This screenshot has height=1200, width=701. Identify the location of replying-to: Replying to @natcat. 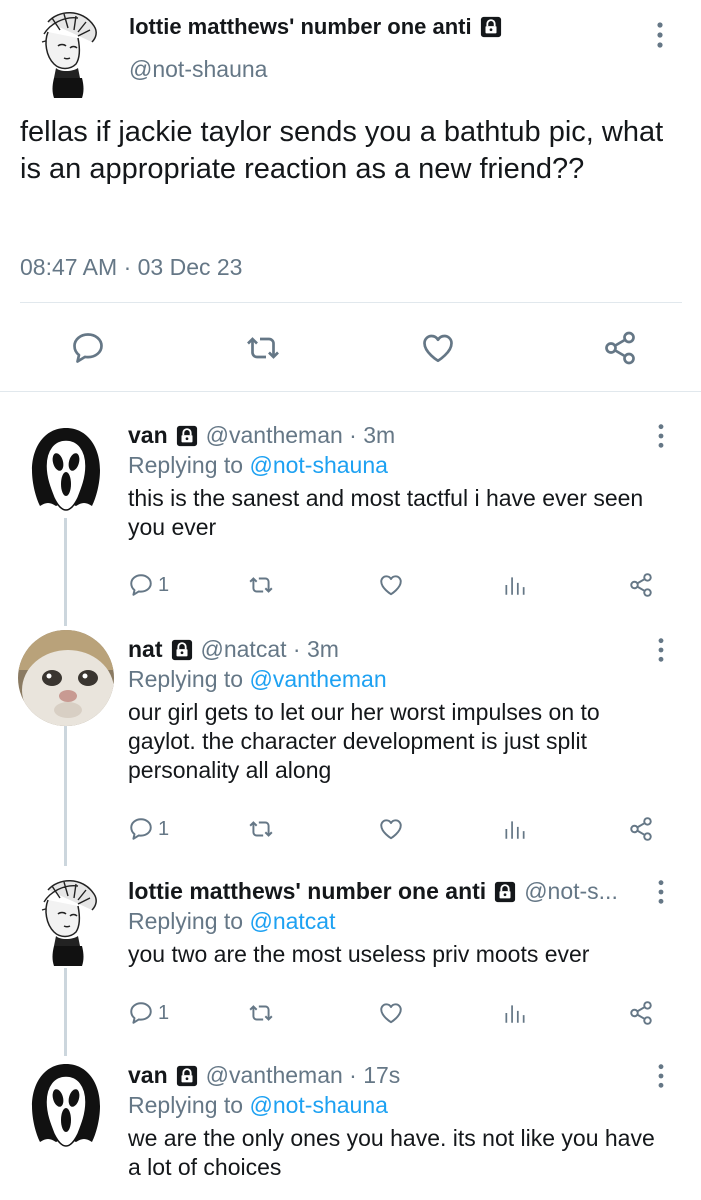
(231, 921).